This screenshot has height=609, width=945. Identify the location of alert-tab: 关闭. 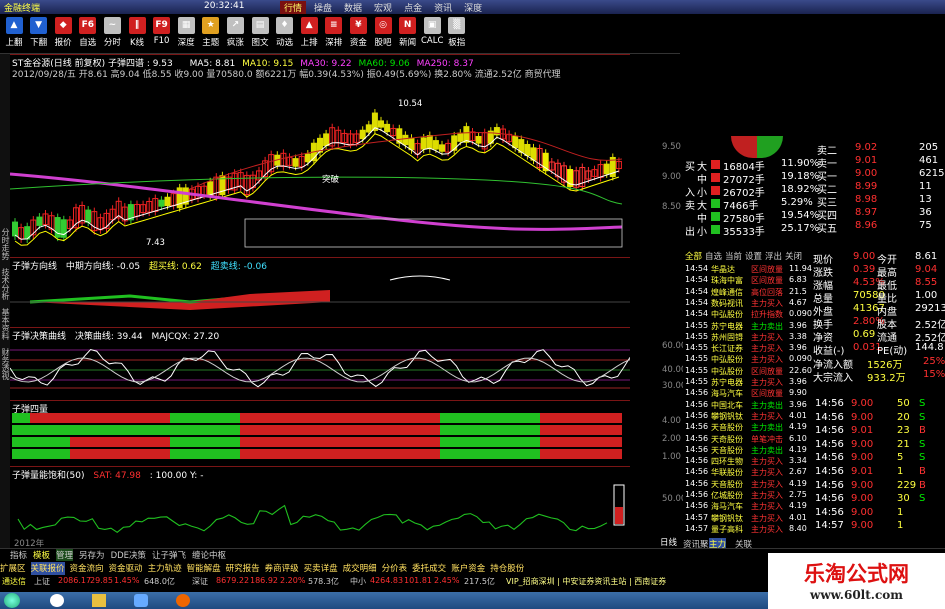
(793, 256).